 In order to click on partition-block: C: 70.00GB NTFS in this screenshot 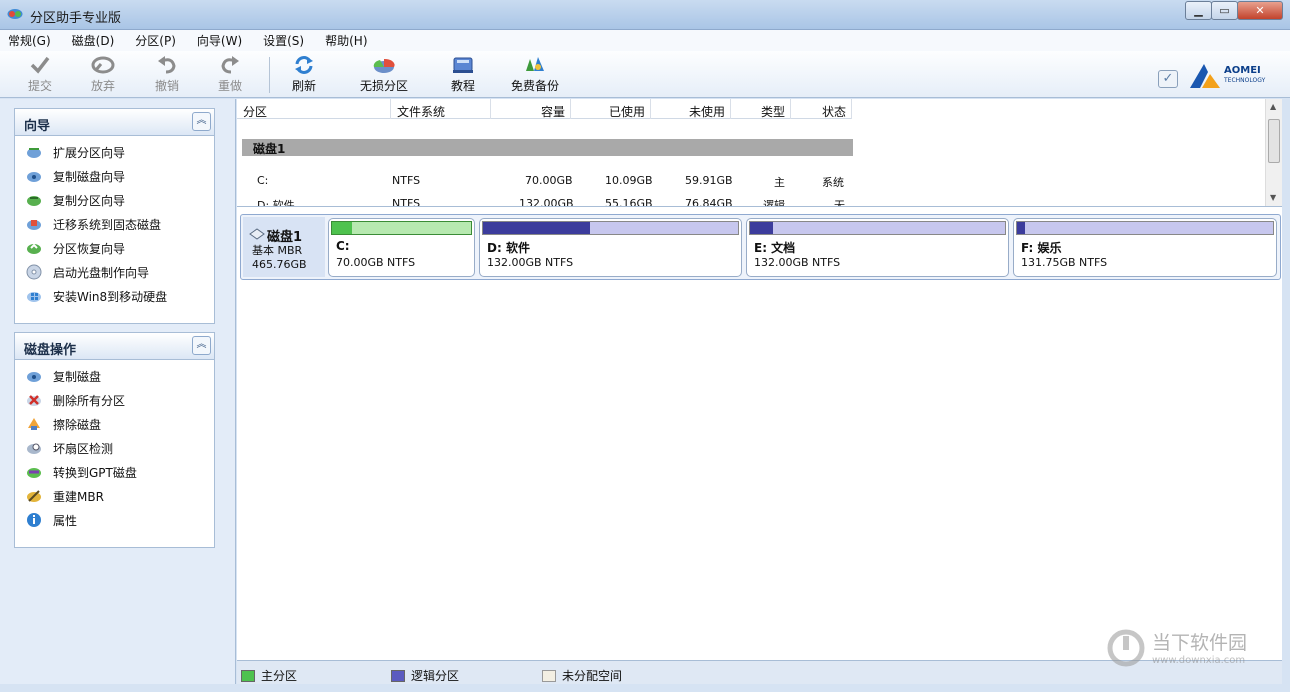, I will do `click(401, 247)`.